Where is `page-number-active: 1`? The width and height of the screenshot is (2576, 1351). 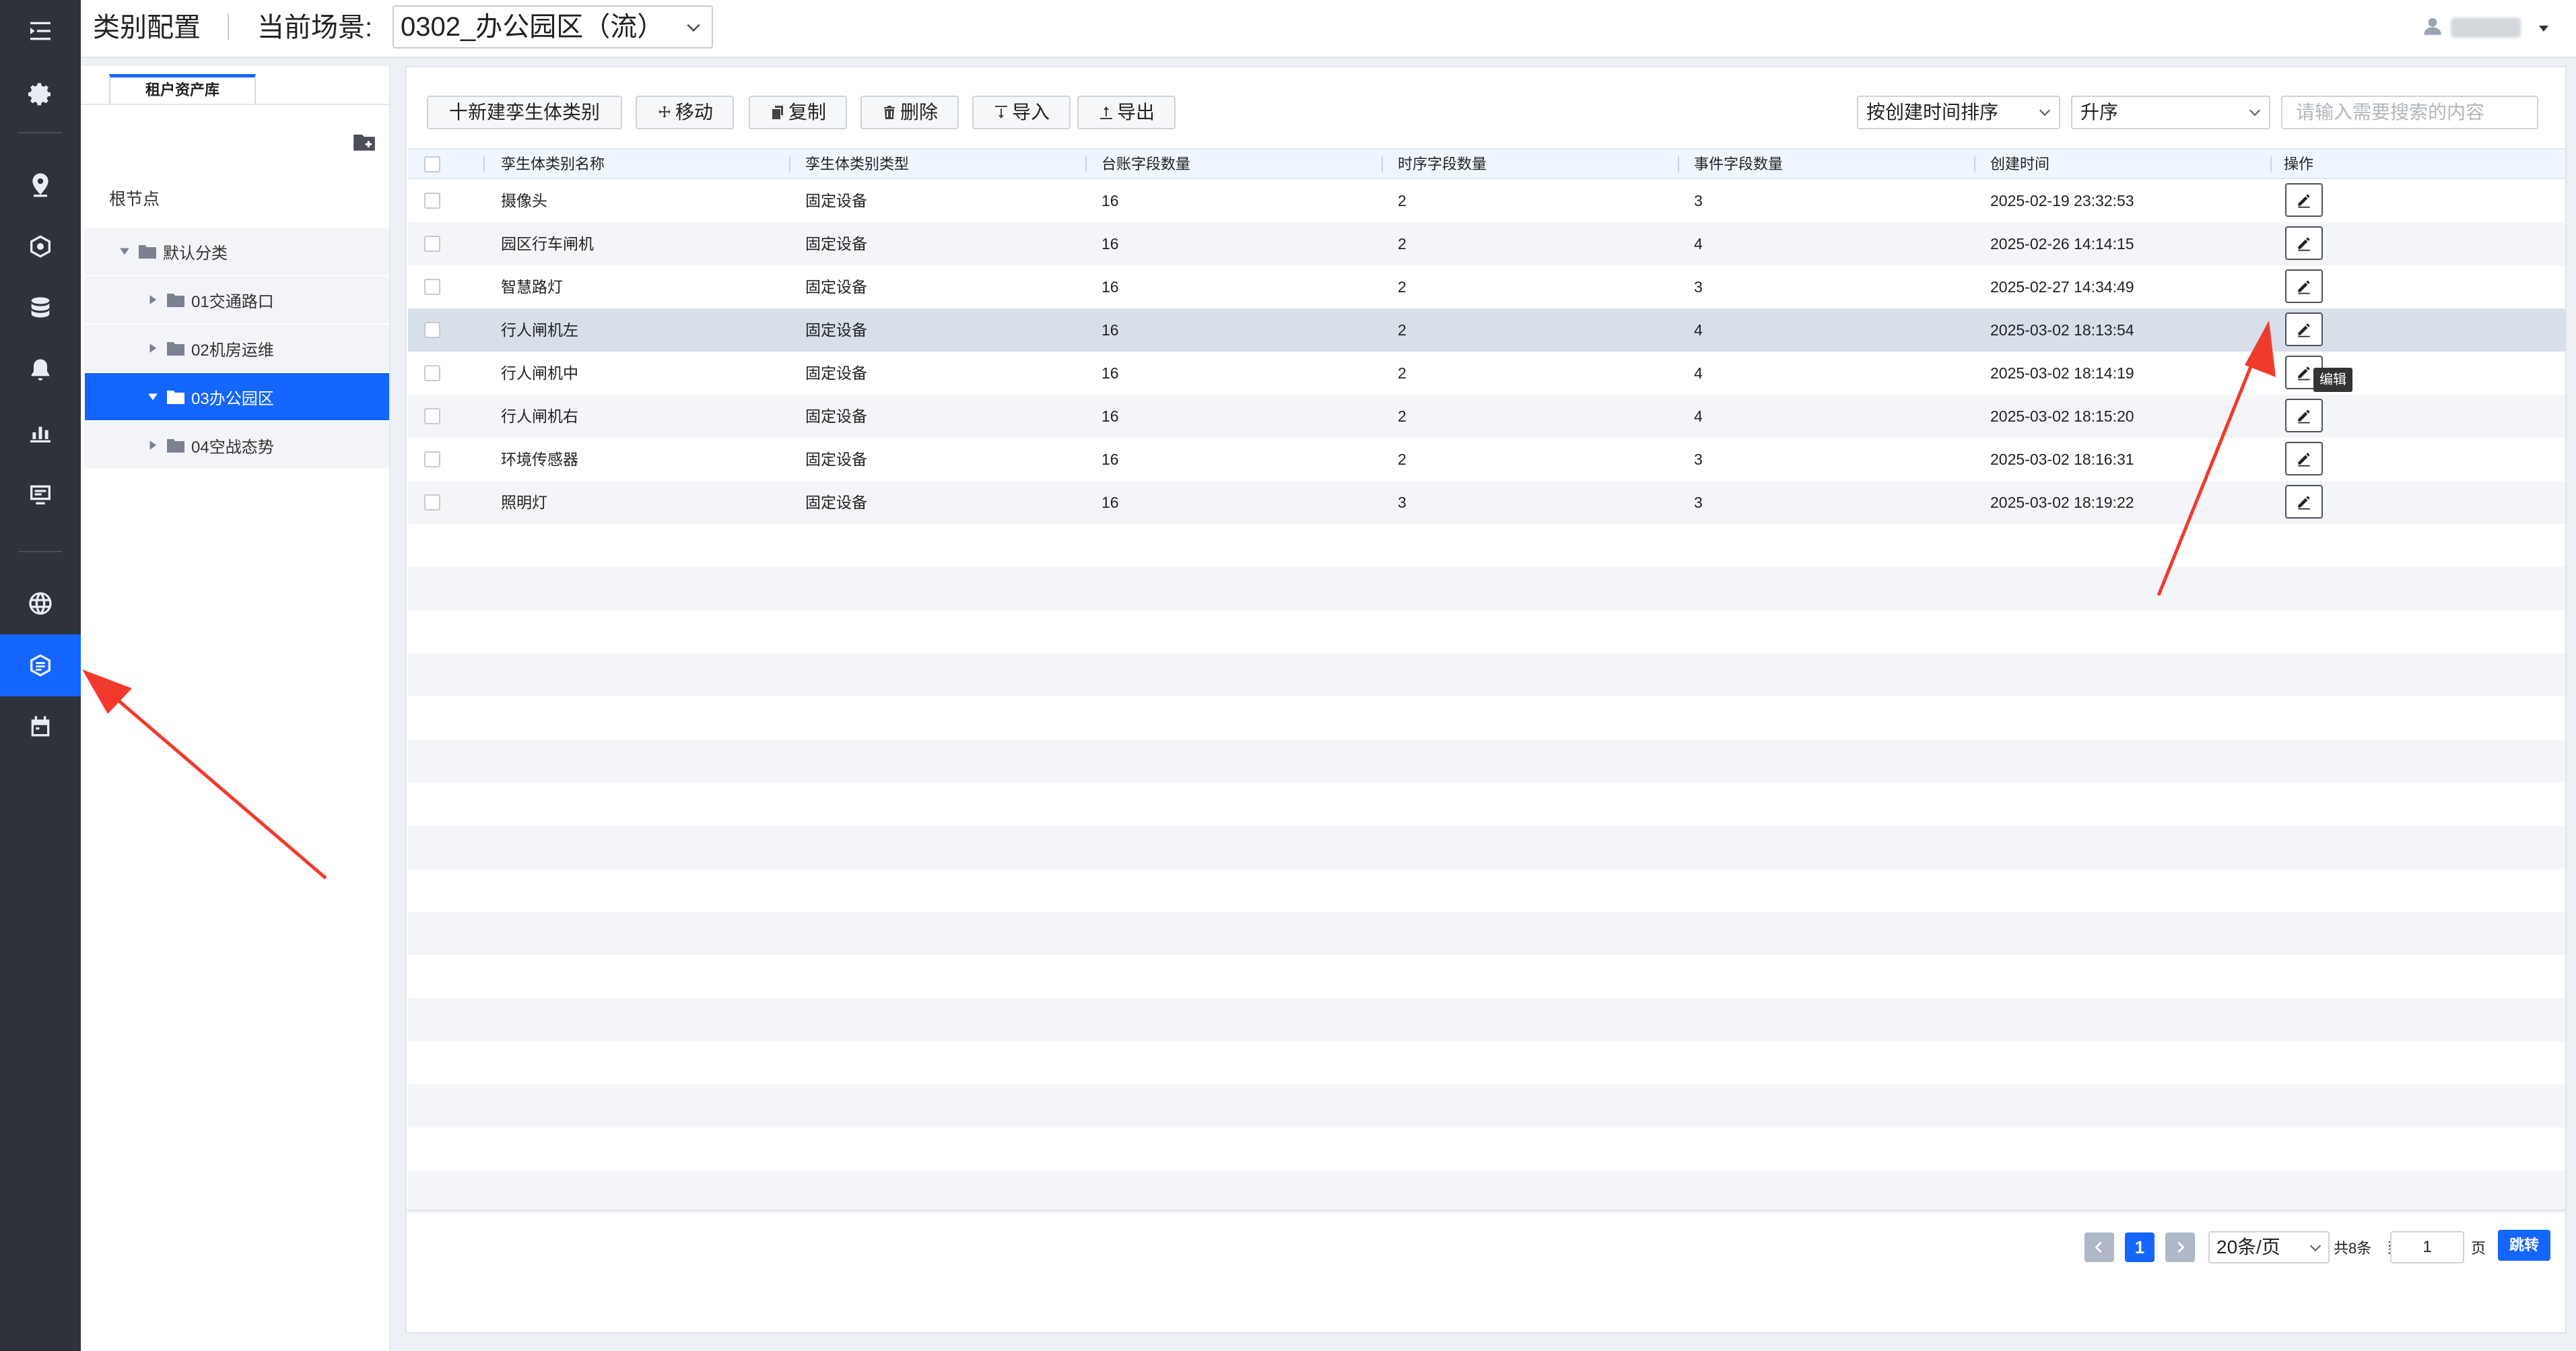 page-number-active: 1 is located at coordinates (2140, 1247).